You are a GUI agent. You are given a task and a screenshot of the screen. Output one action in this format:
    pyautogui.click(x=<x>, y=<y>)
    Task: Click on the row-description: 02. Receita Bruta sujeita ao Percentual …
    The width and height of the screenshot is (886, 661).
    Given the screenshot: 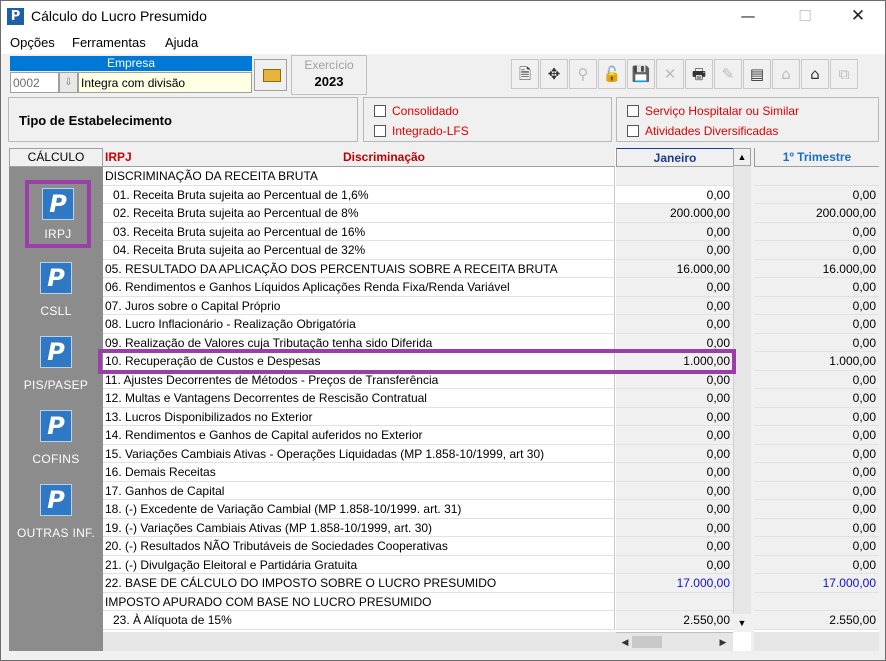 What is the action you would take?
    pyautogui.click(x=359, y=213)
    